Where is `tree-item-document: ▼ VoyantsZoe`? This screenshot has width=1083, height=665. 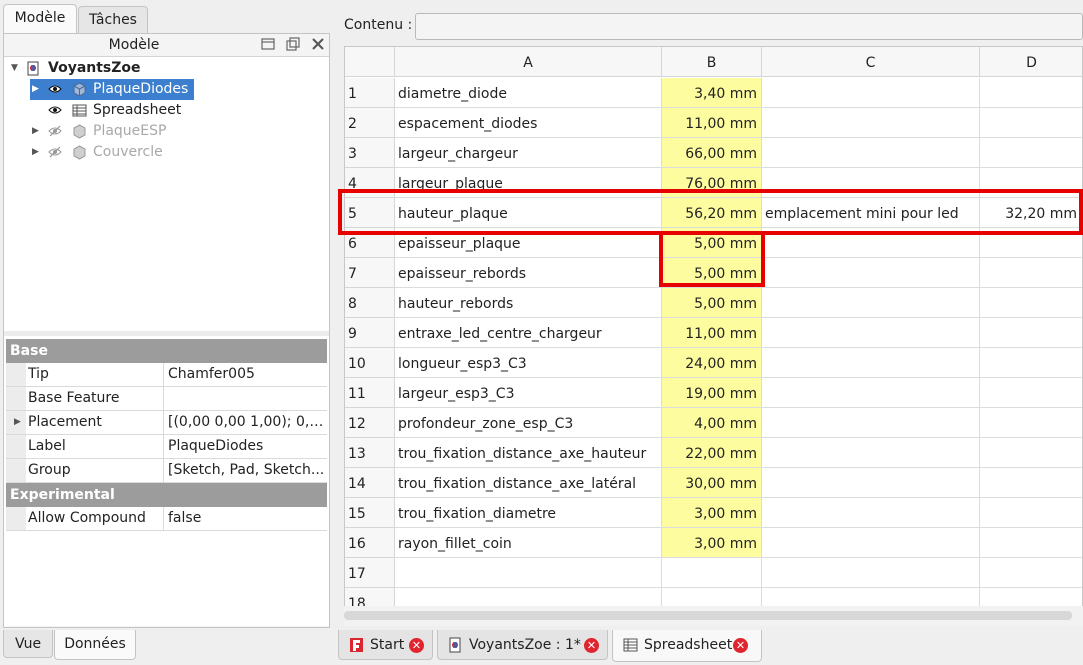 tree-item-document: ▼ VoyantsZoe is located at coordinates (166, 68).